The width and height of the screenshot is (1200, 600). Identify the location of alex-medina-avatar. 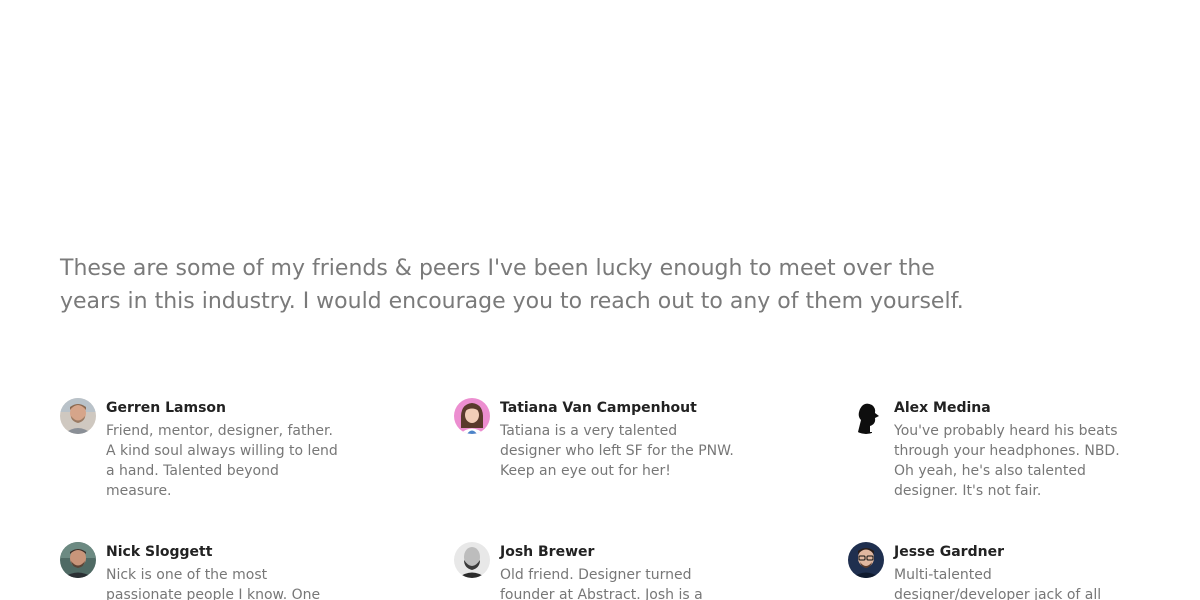
(866, 416).